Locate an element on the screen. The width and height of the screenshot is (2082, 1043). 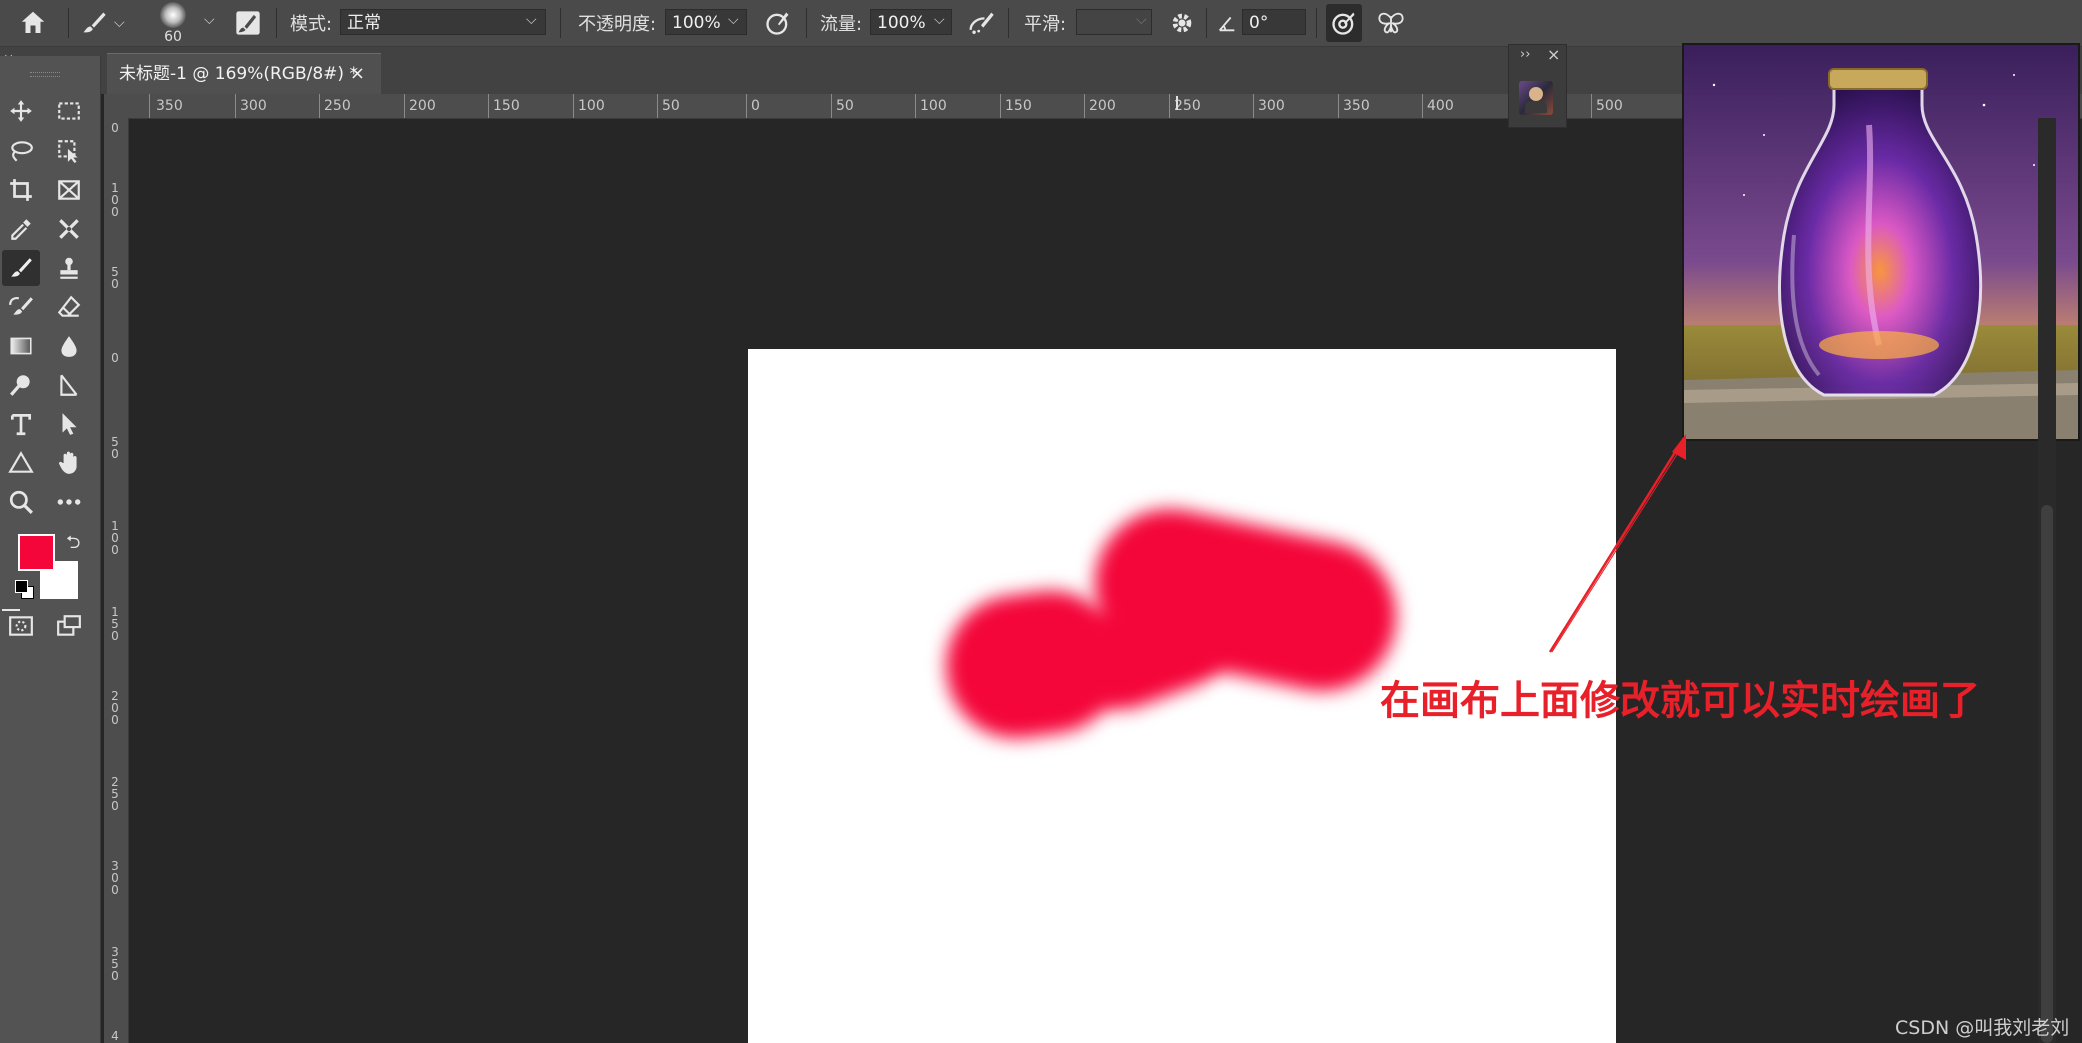
lasso-tool is located at coordinates (21, 151).